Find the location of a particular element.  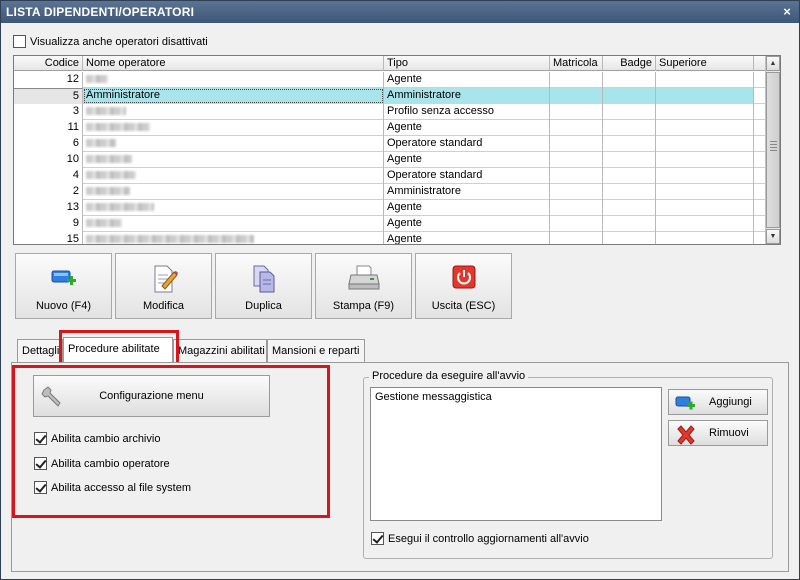

cell-code: 3 is located at coordinates (48, 112).